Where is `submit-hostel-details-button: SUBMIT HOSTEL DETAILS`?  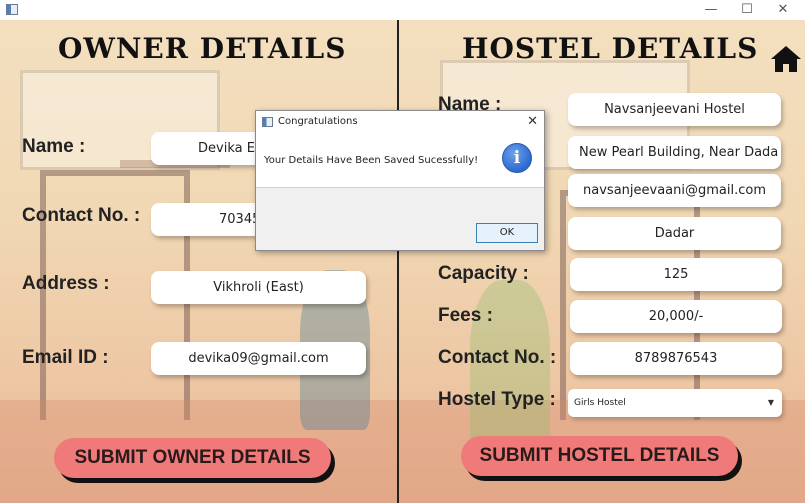
submit-hostel-details-button: SUBMIT HOSTEL DETAILS is located at coordinates (599, 456).